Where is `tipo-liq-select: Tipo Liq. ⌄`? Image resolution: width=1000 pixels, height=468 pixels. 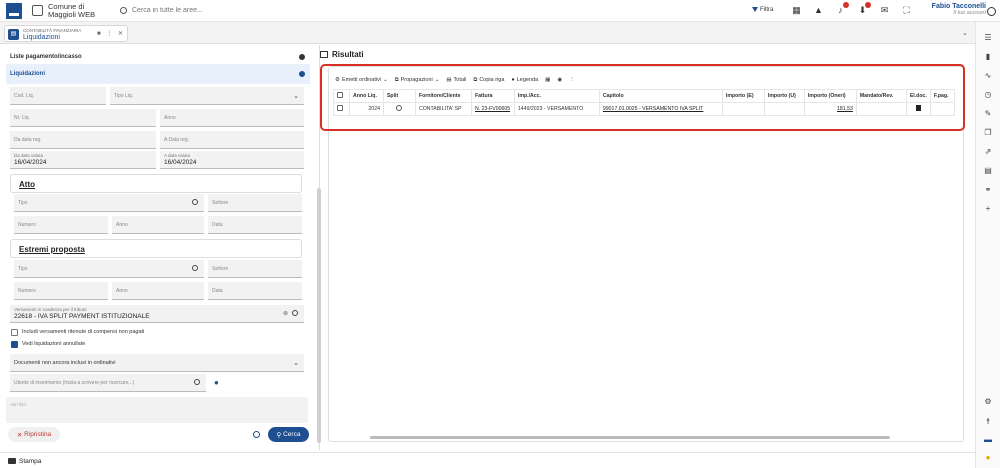
tipo-liq-select: Tipo Liq. ⌄ is located at coordinates (207, 96).